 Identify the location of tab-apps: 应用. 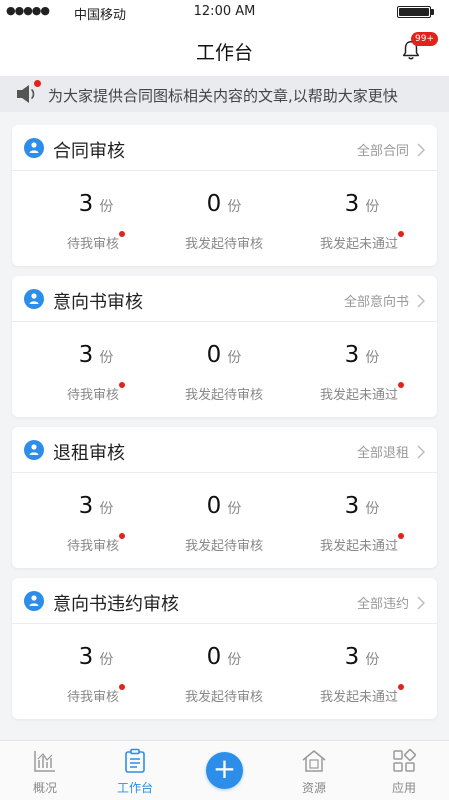
(404, 770).